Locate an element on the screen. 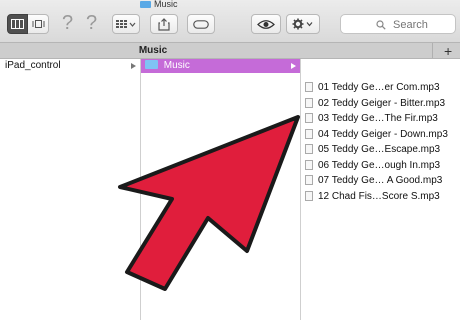 The image size is (460, 320). file-item: 01 Teddy Ge…er Com.mp3 is located at coordinates (380, 88).